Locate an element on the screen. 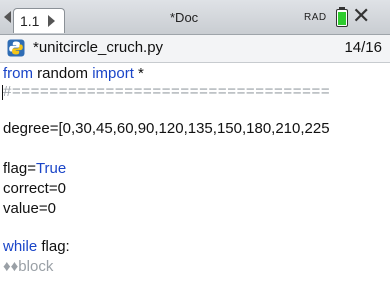 The height and width of the screenshot is (282, 390). code-line-while: while flag: is located at coordinates (36, 246).